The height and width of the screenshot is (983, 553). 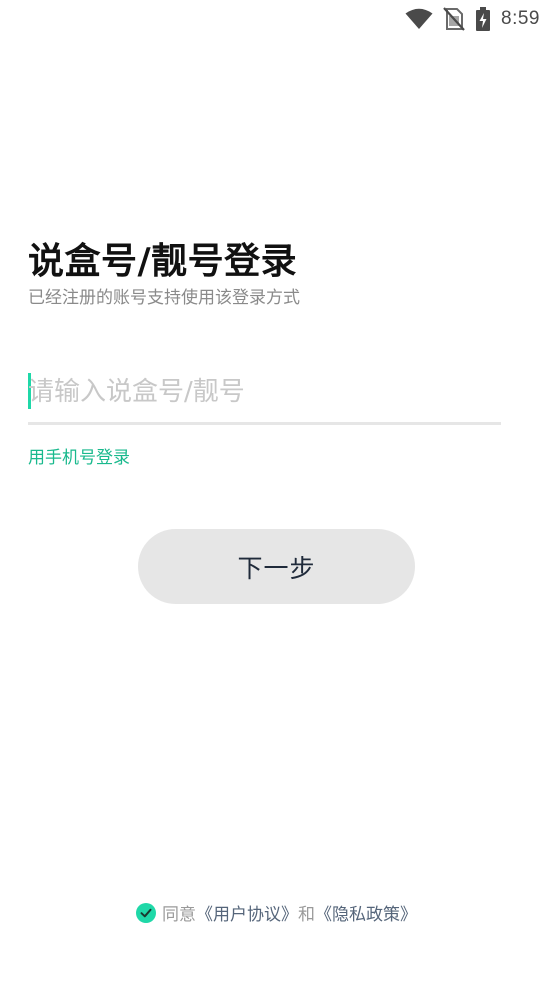 What do you see at coordinates (264, 392) in the screenshot?
I see `account-input` at bounding box center [264, 392].